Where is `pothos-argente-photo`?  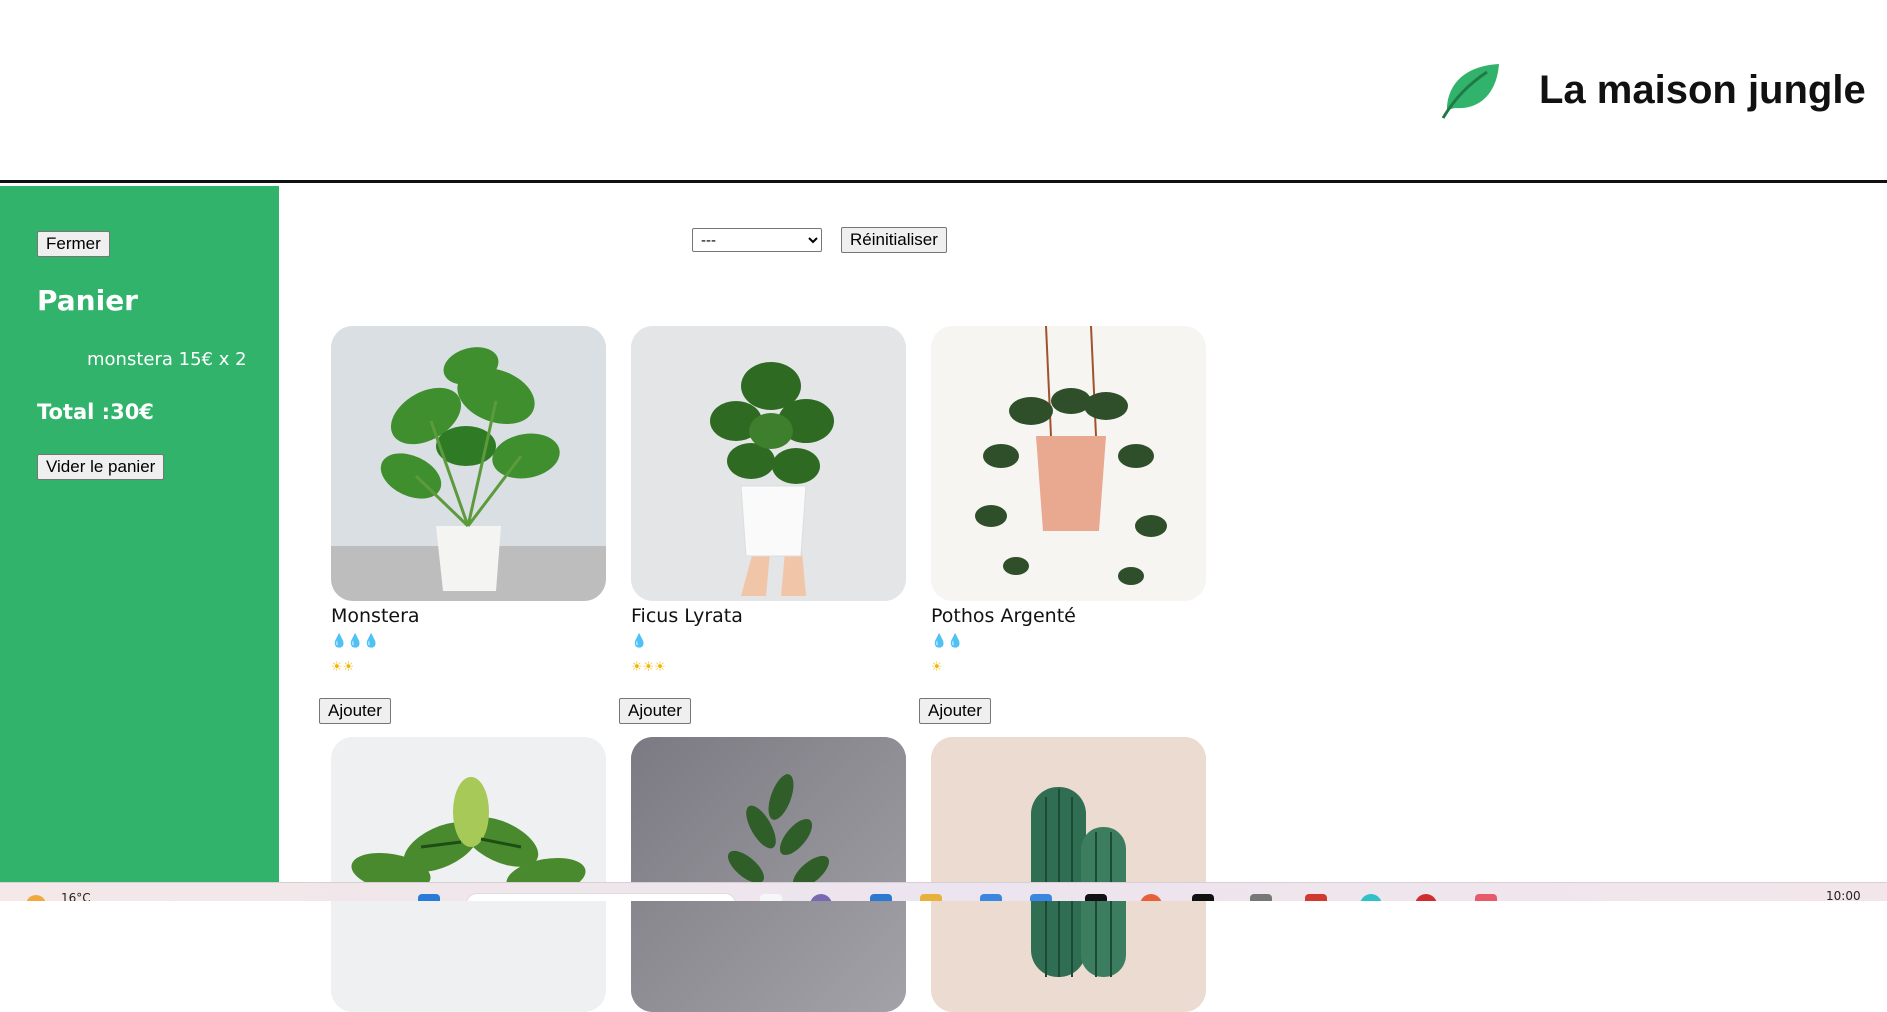 pothos-argente-photo is located at coordinates (1068, 463).